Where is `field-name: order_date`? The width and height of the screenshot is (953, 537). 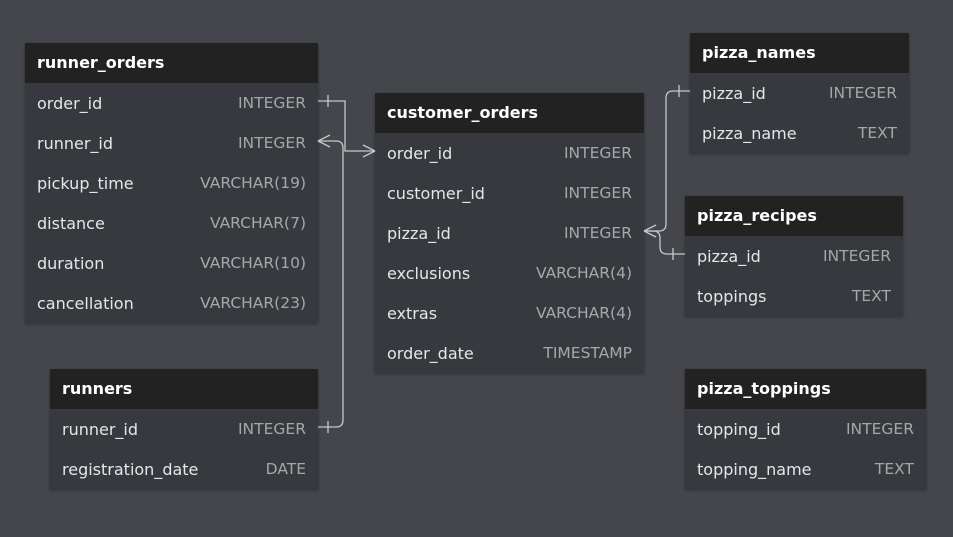 field-name: order_date is located at coordinates (430, 353).